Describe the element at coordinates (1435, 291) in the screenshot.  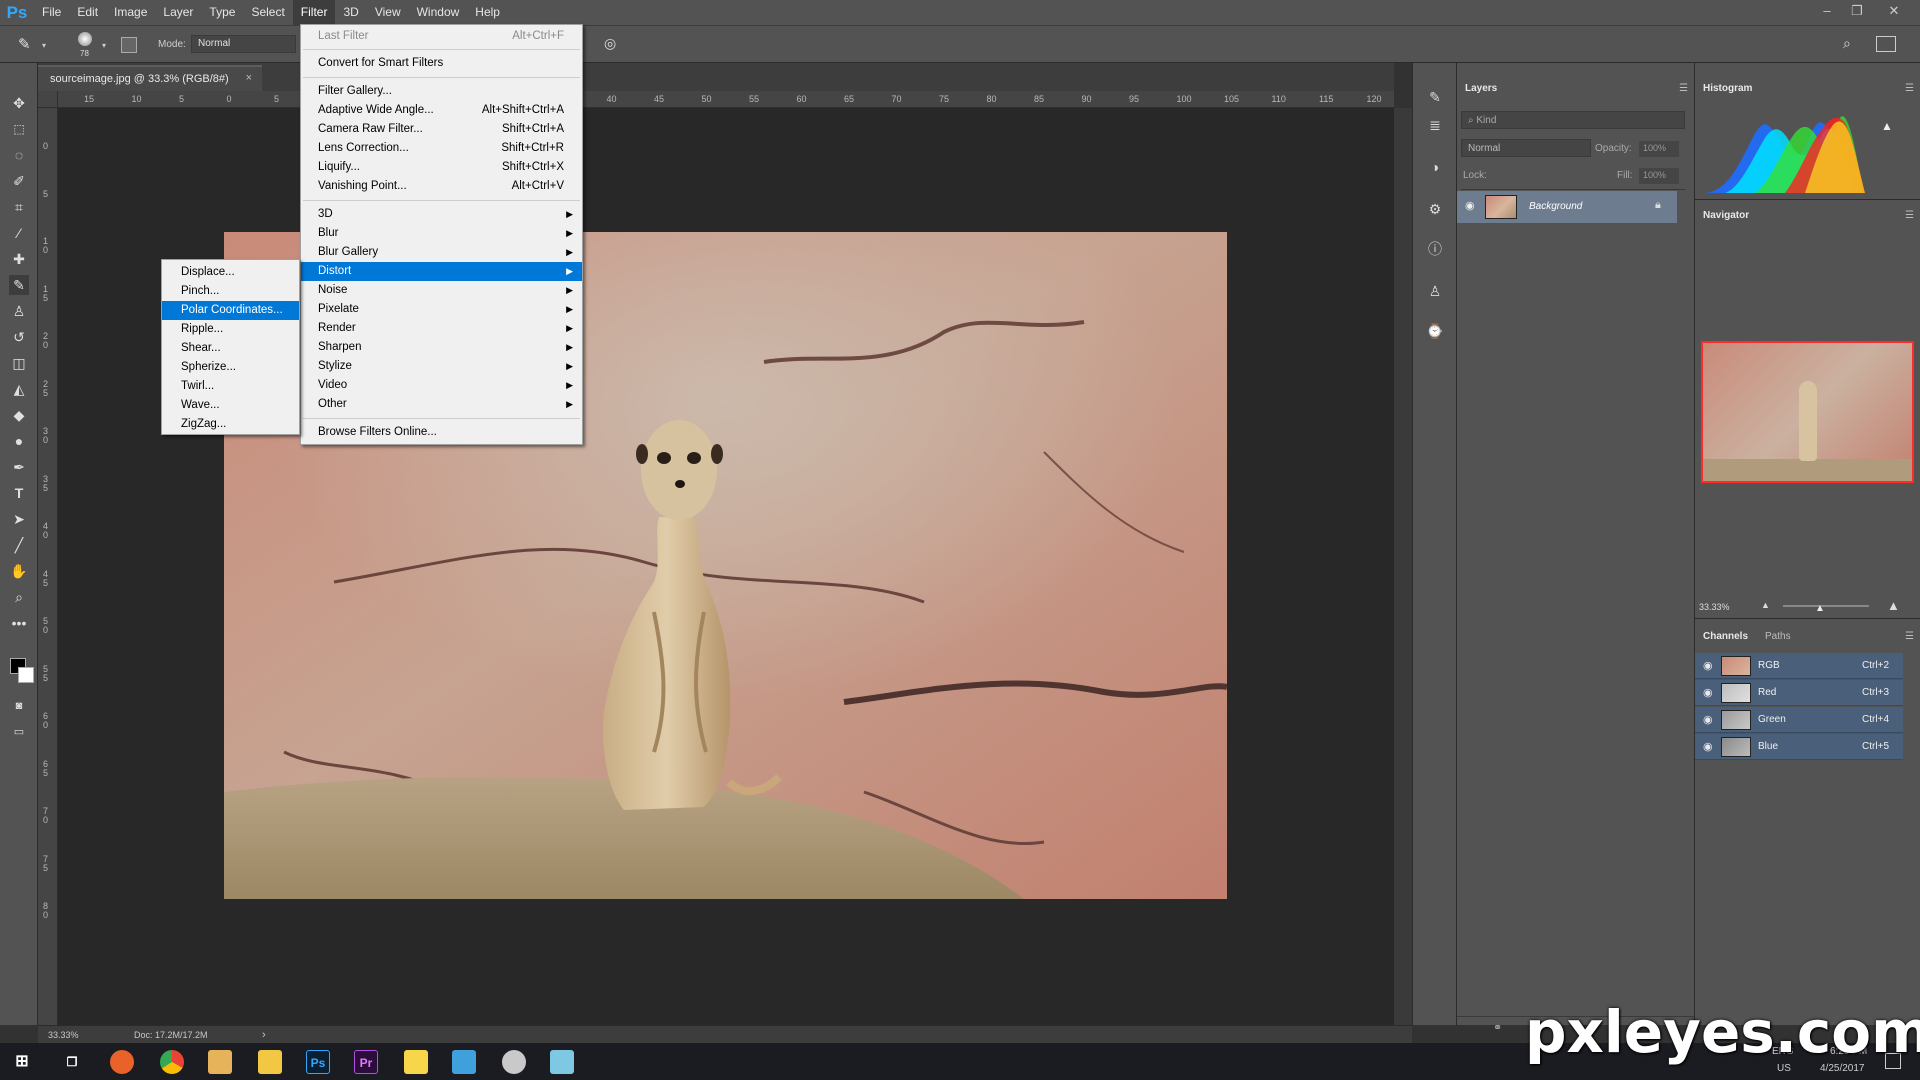
I see `clone-source-icon: ♙` at that location.